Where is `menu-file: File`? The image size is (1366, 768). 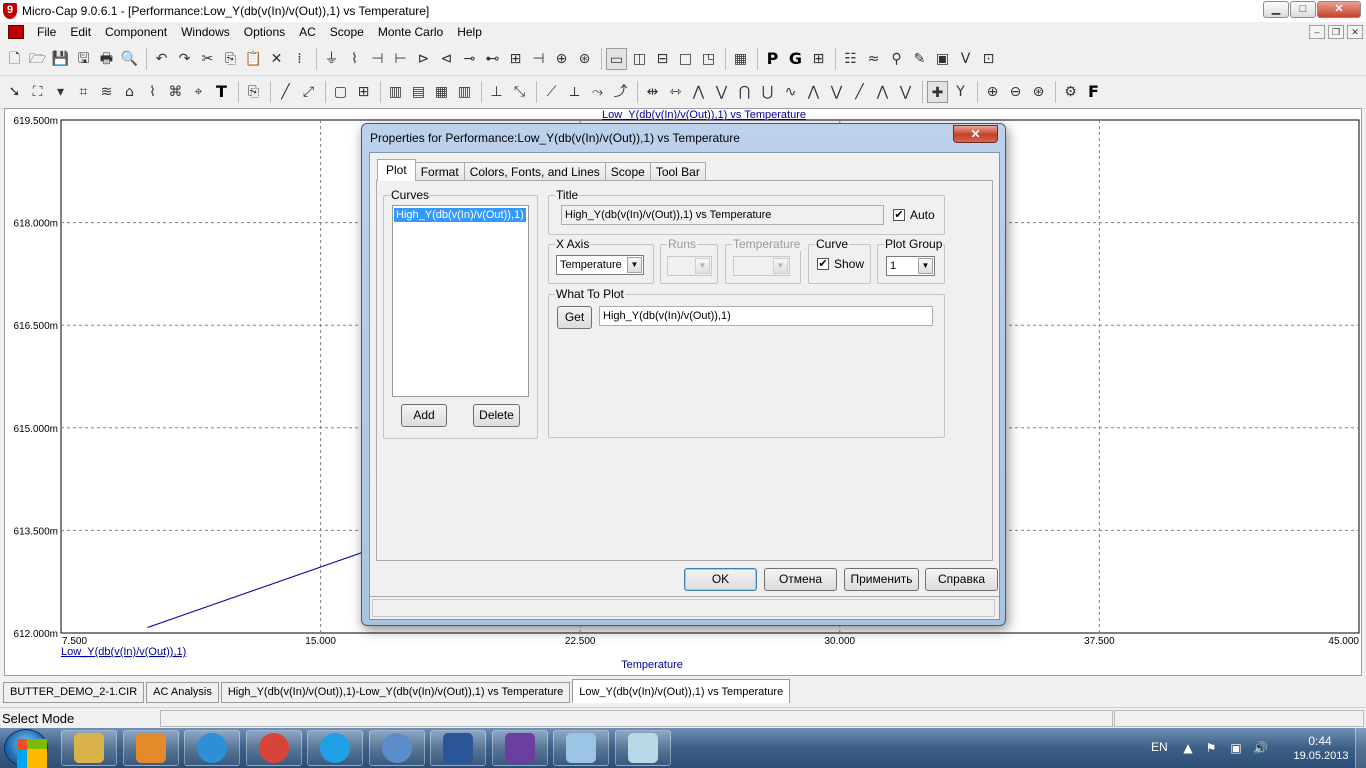
menu-file: File is located at coordinates (46, 32).